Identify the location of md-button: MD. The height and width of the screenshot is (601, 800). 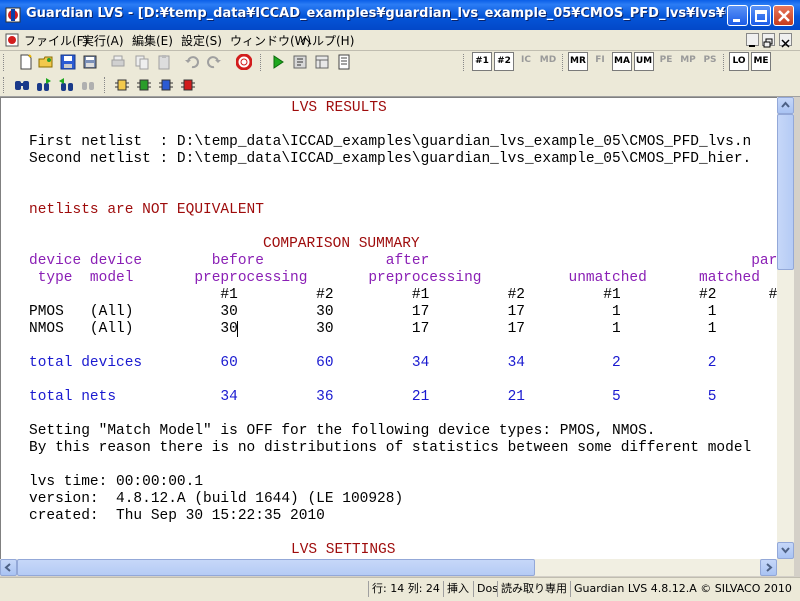
(548, 61).